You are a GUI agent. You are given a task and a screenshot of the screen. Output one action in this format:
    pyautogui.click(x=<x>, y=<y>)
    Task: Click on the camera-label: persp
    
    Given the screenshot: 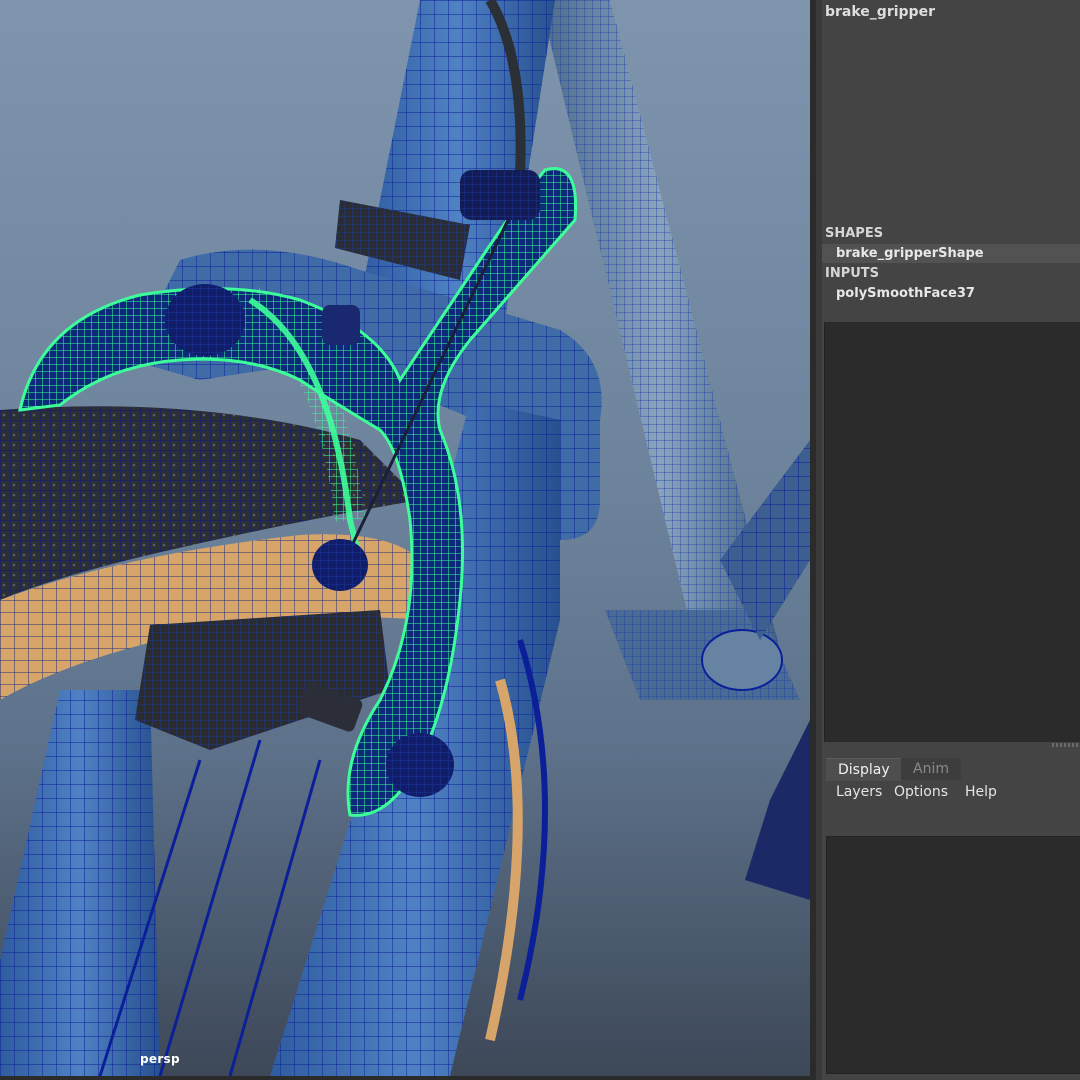 What is the action you would take?
    pyautogui.click(x=160, y=1059)
    